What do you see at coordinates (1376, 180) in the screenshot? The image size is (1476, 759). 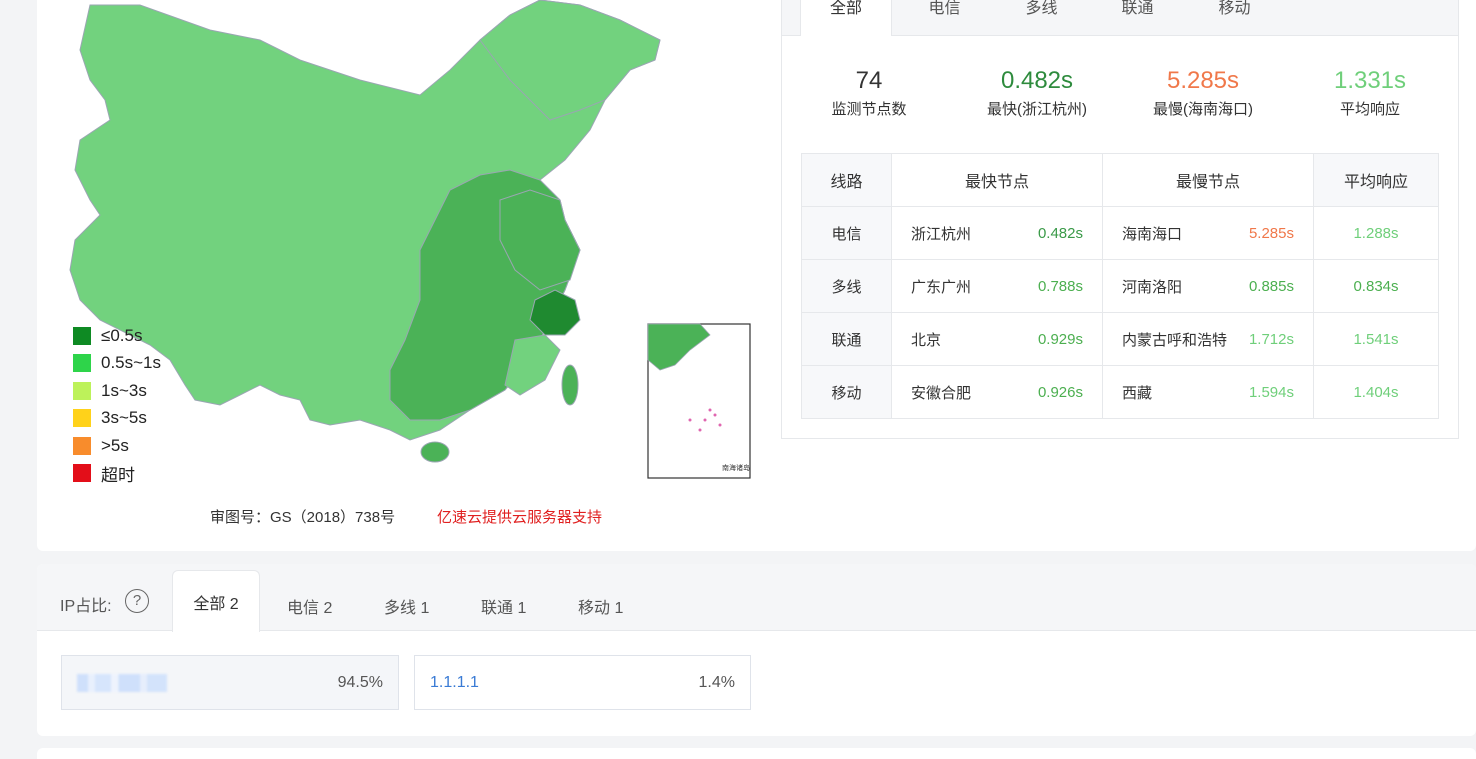 I see `header-average: 平均响应` at bounding box center [1376, 180].